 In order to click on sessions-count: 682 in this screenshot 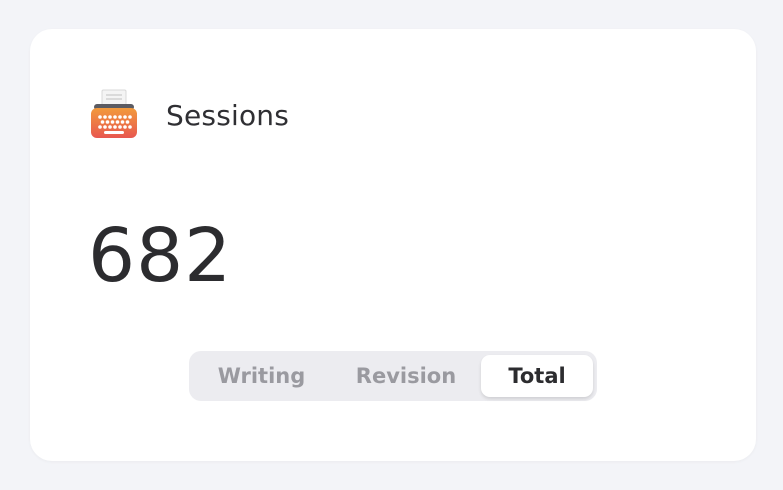, I will do `click(160, 256)`.